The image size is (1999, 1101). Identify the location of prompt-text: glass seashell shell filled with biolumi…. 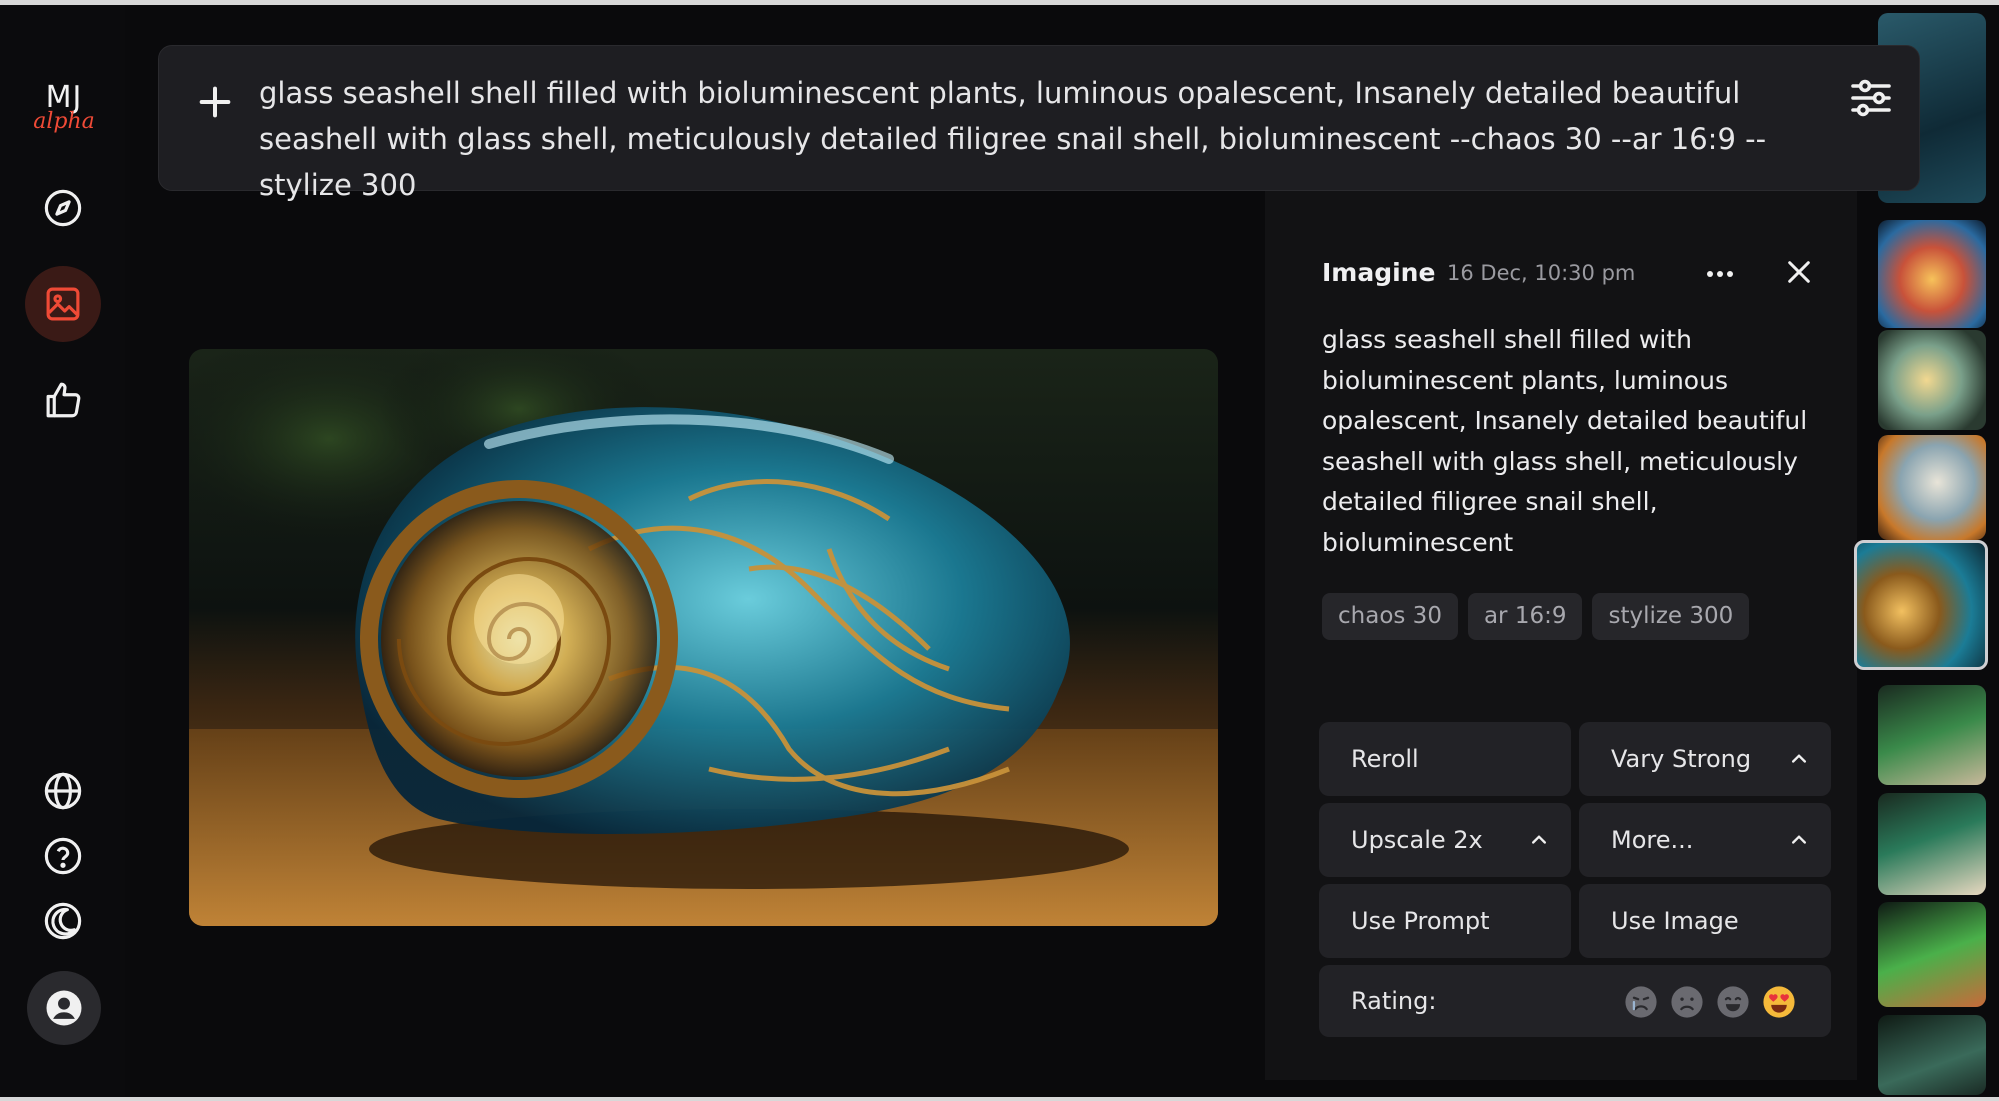
(1039, 139).